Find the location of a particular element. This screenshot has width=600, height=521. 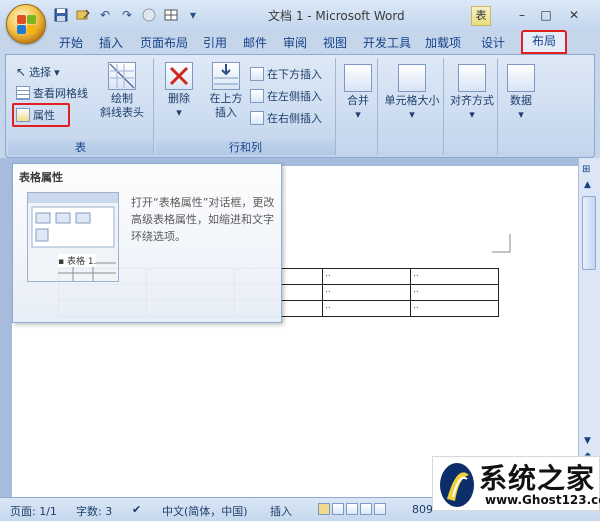

data-chevron-icon: ▾ is located at coordinates (521, 114).